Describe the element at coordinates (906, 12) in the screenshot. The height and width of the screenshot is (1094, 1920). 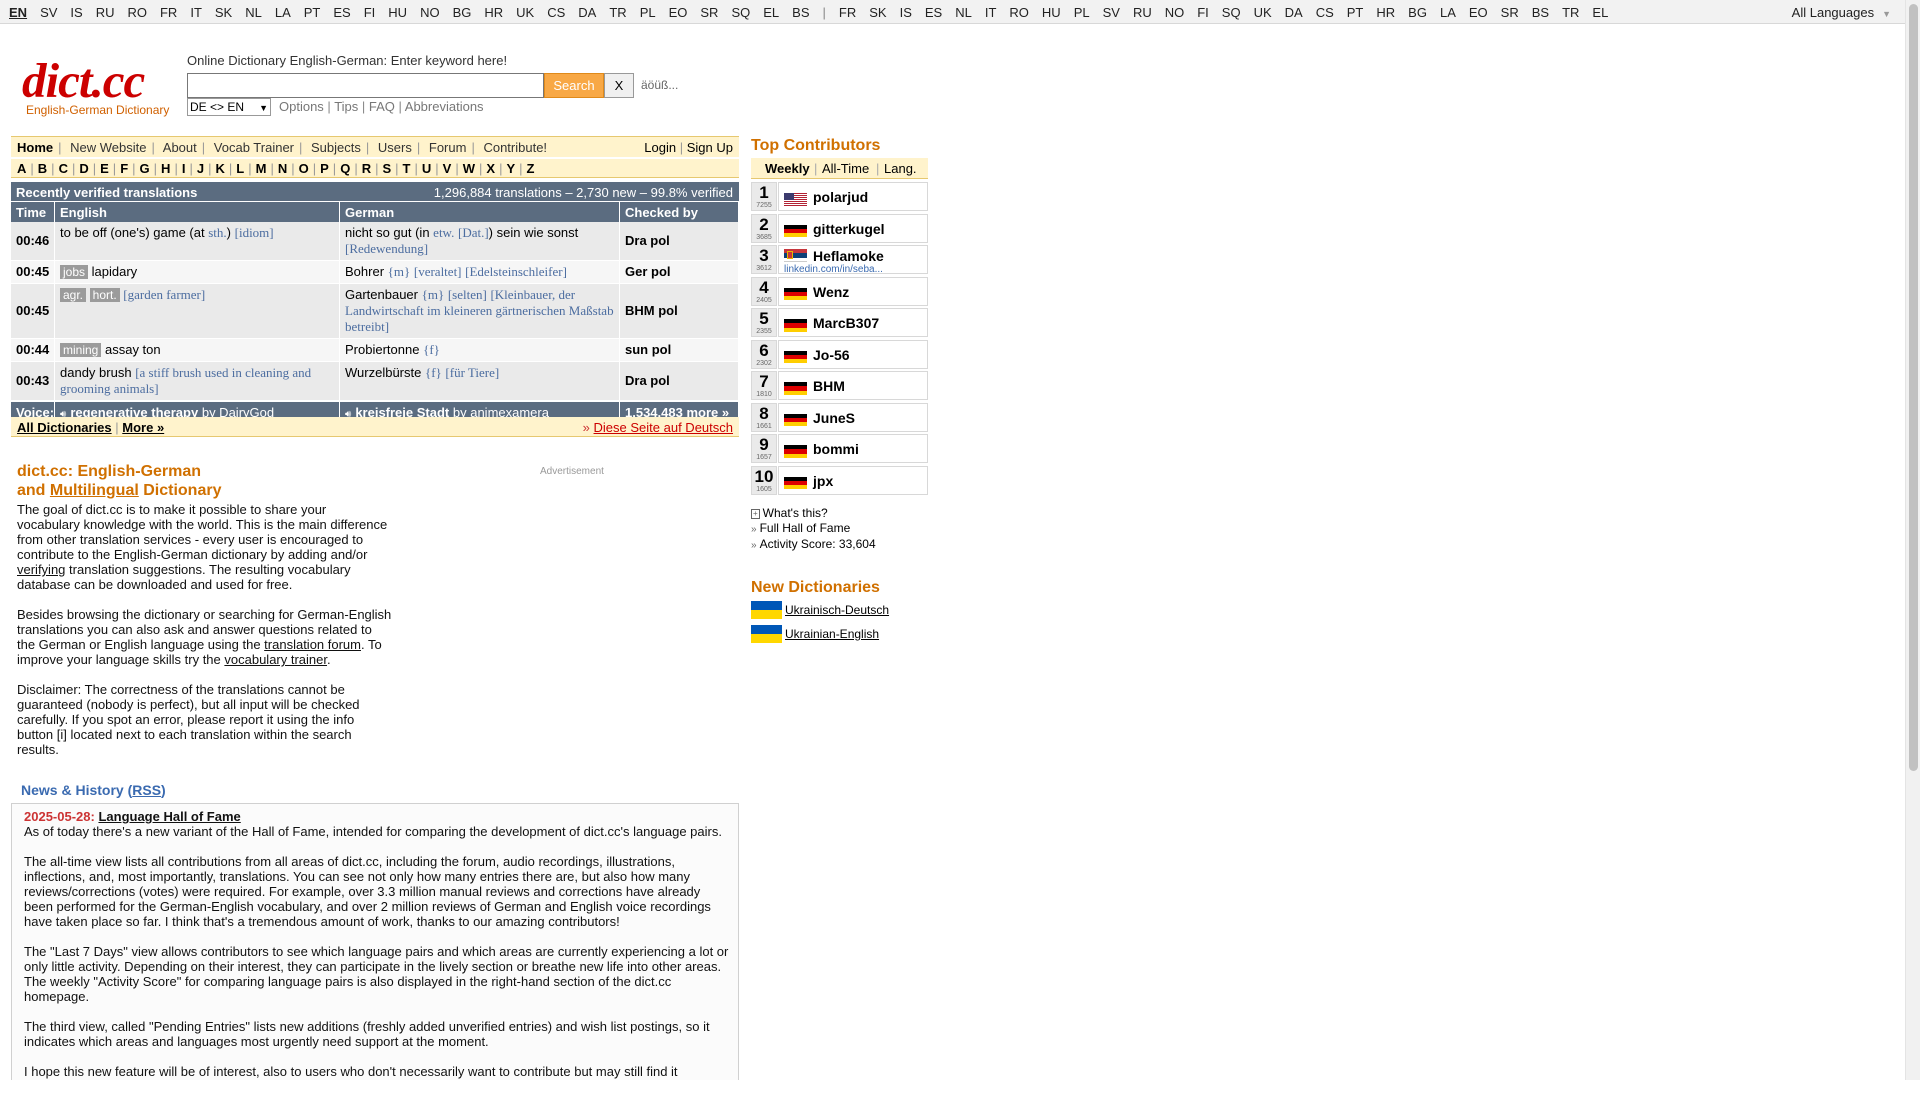
I see `lang-link: IS` at that location.